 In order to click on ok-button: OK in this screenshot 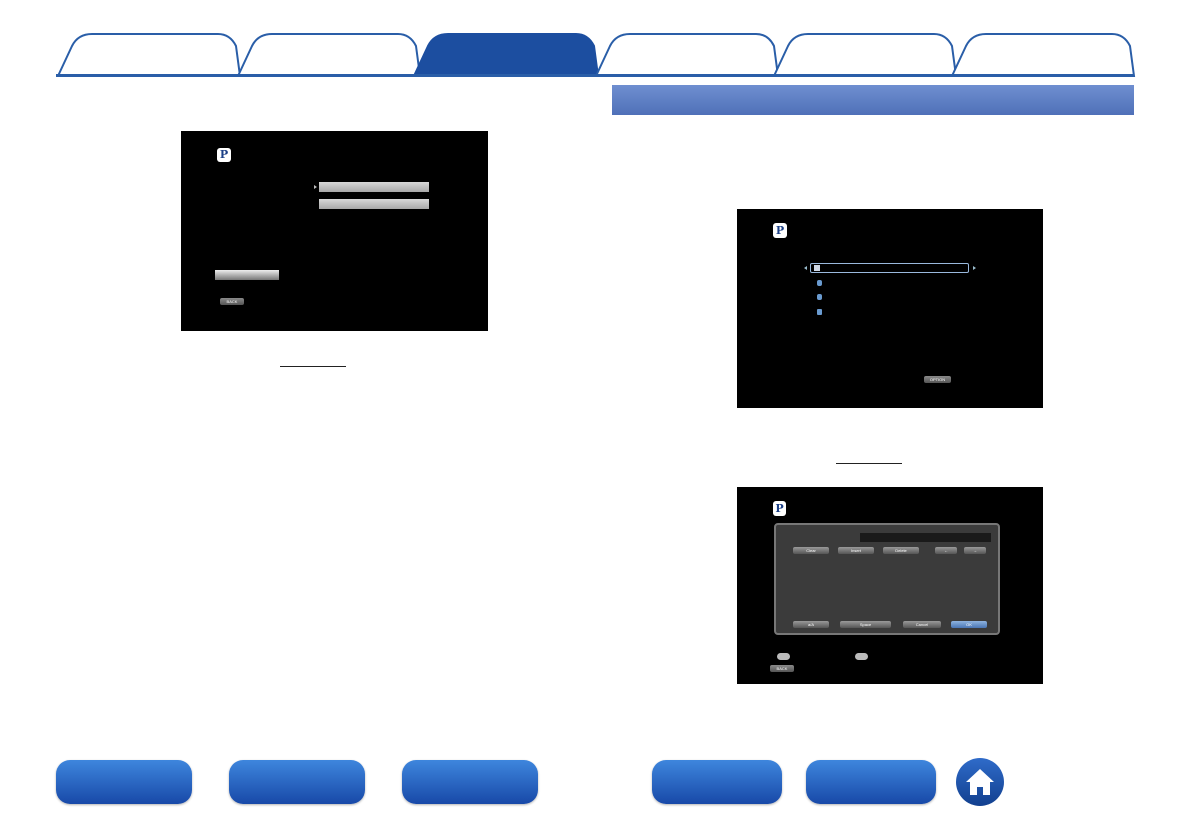, I will do `click(969, 624)`.